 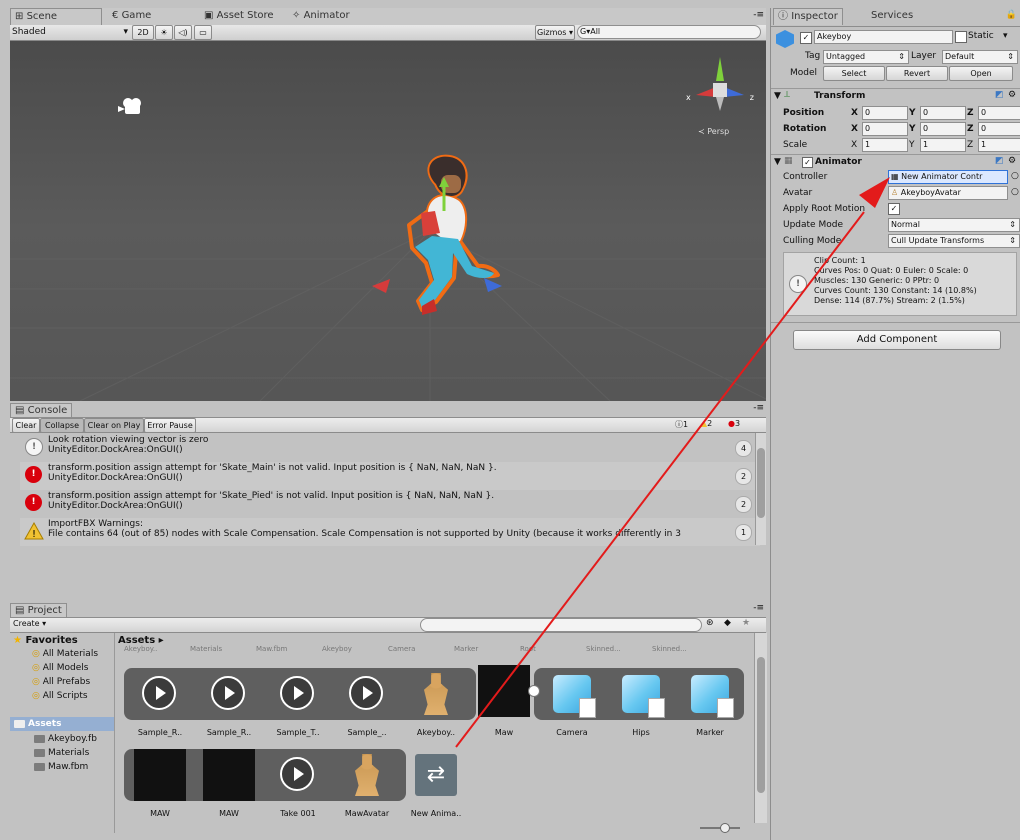 I want to click on tab-services: Services, so click(x=892, y=16).